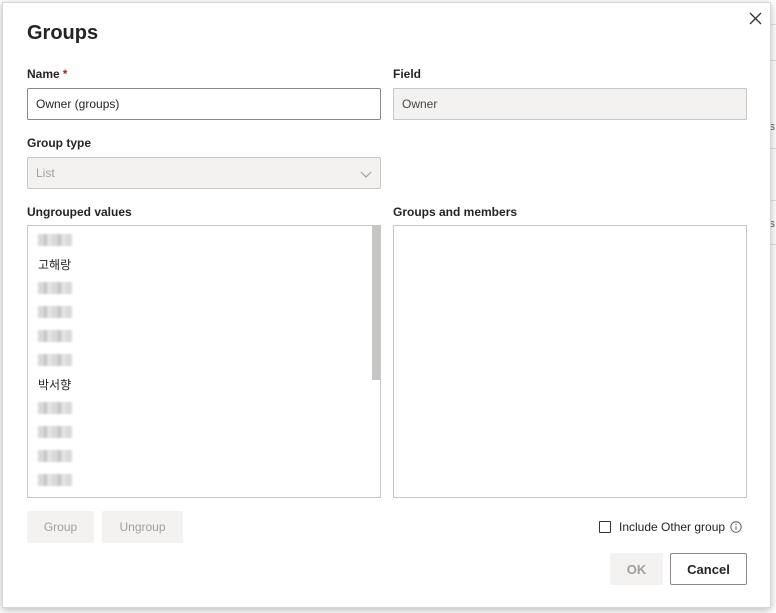 The height and width of the screenshot is (613, 776). I want to click on field-input, so click(570, 104).